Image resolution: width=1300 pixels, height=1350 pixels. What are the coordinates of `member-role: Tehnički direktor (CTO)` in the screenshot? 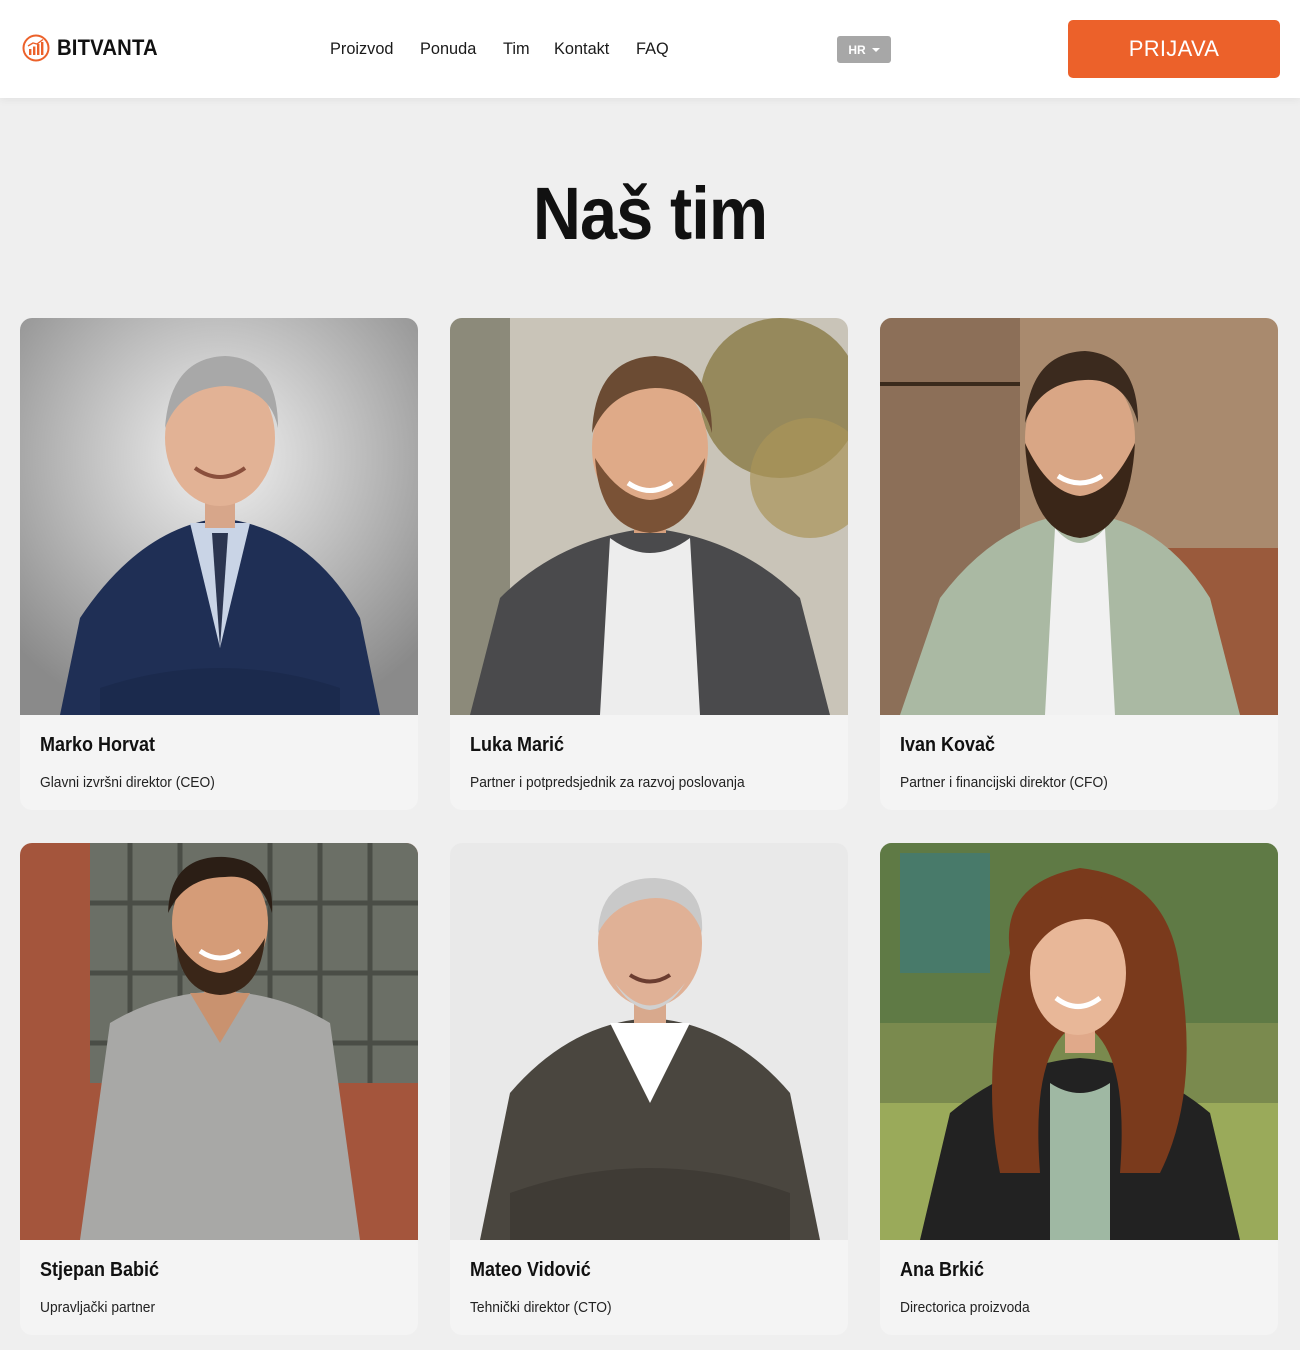 It's located at (541, 1307).